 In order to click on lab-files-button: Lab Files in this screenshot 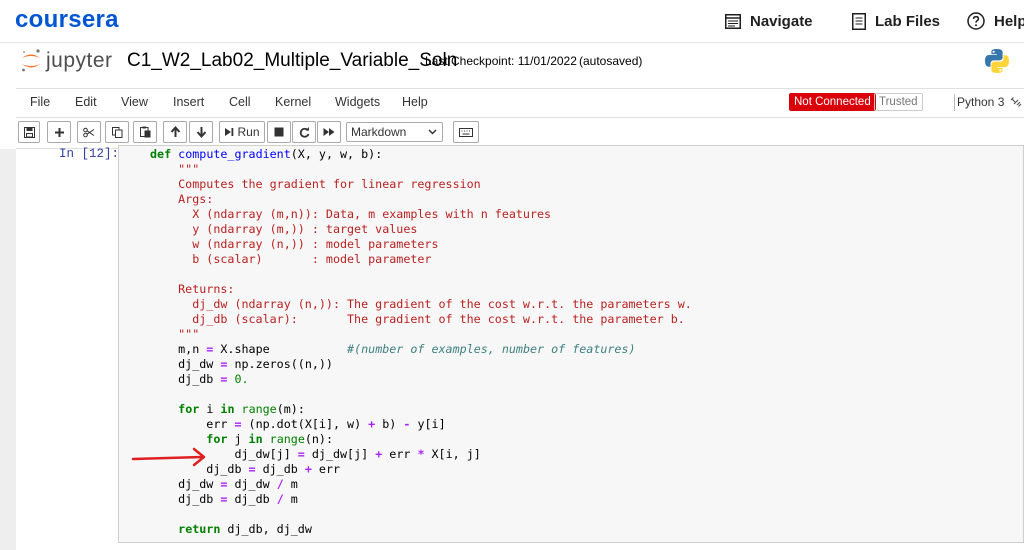, I will do `click(896, 21)`.